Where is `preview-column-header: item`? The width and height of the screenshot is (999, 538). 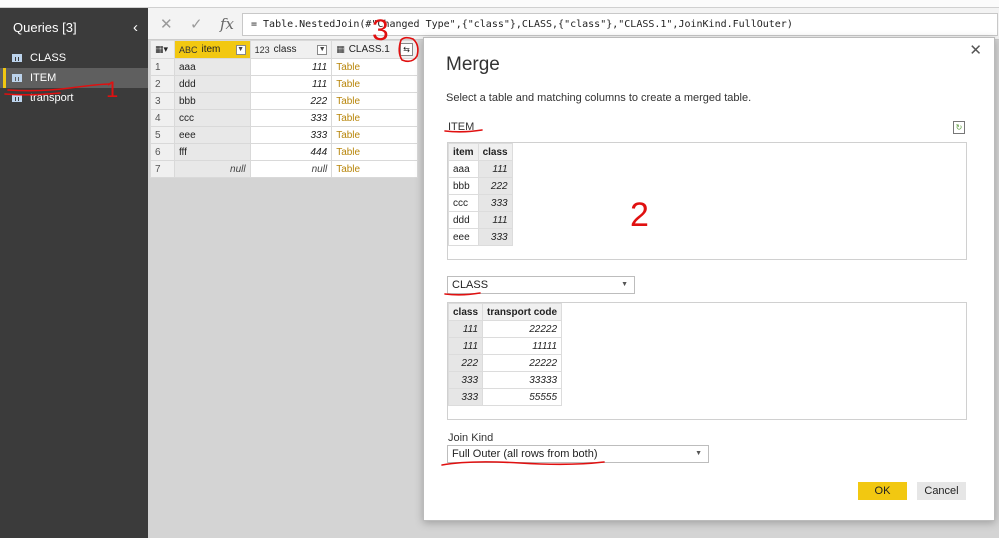
preview-column-header: item is located at coordinates (463, 152).